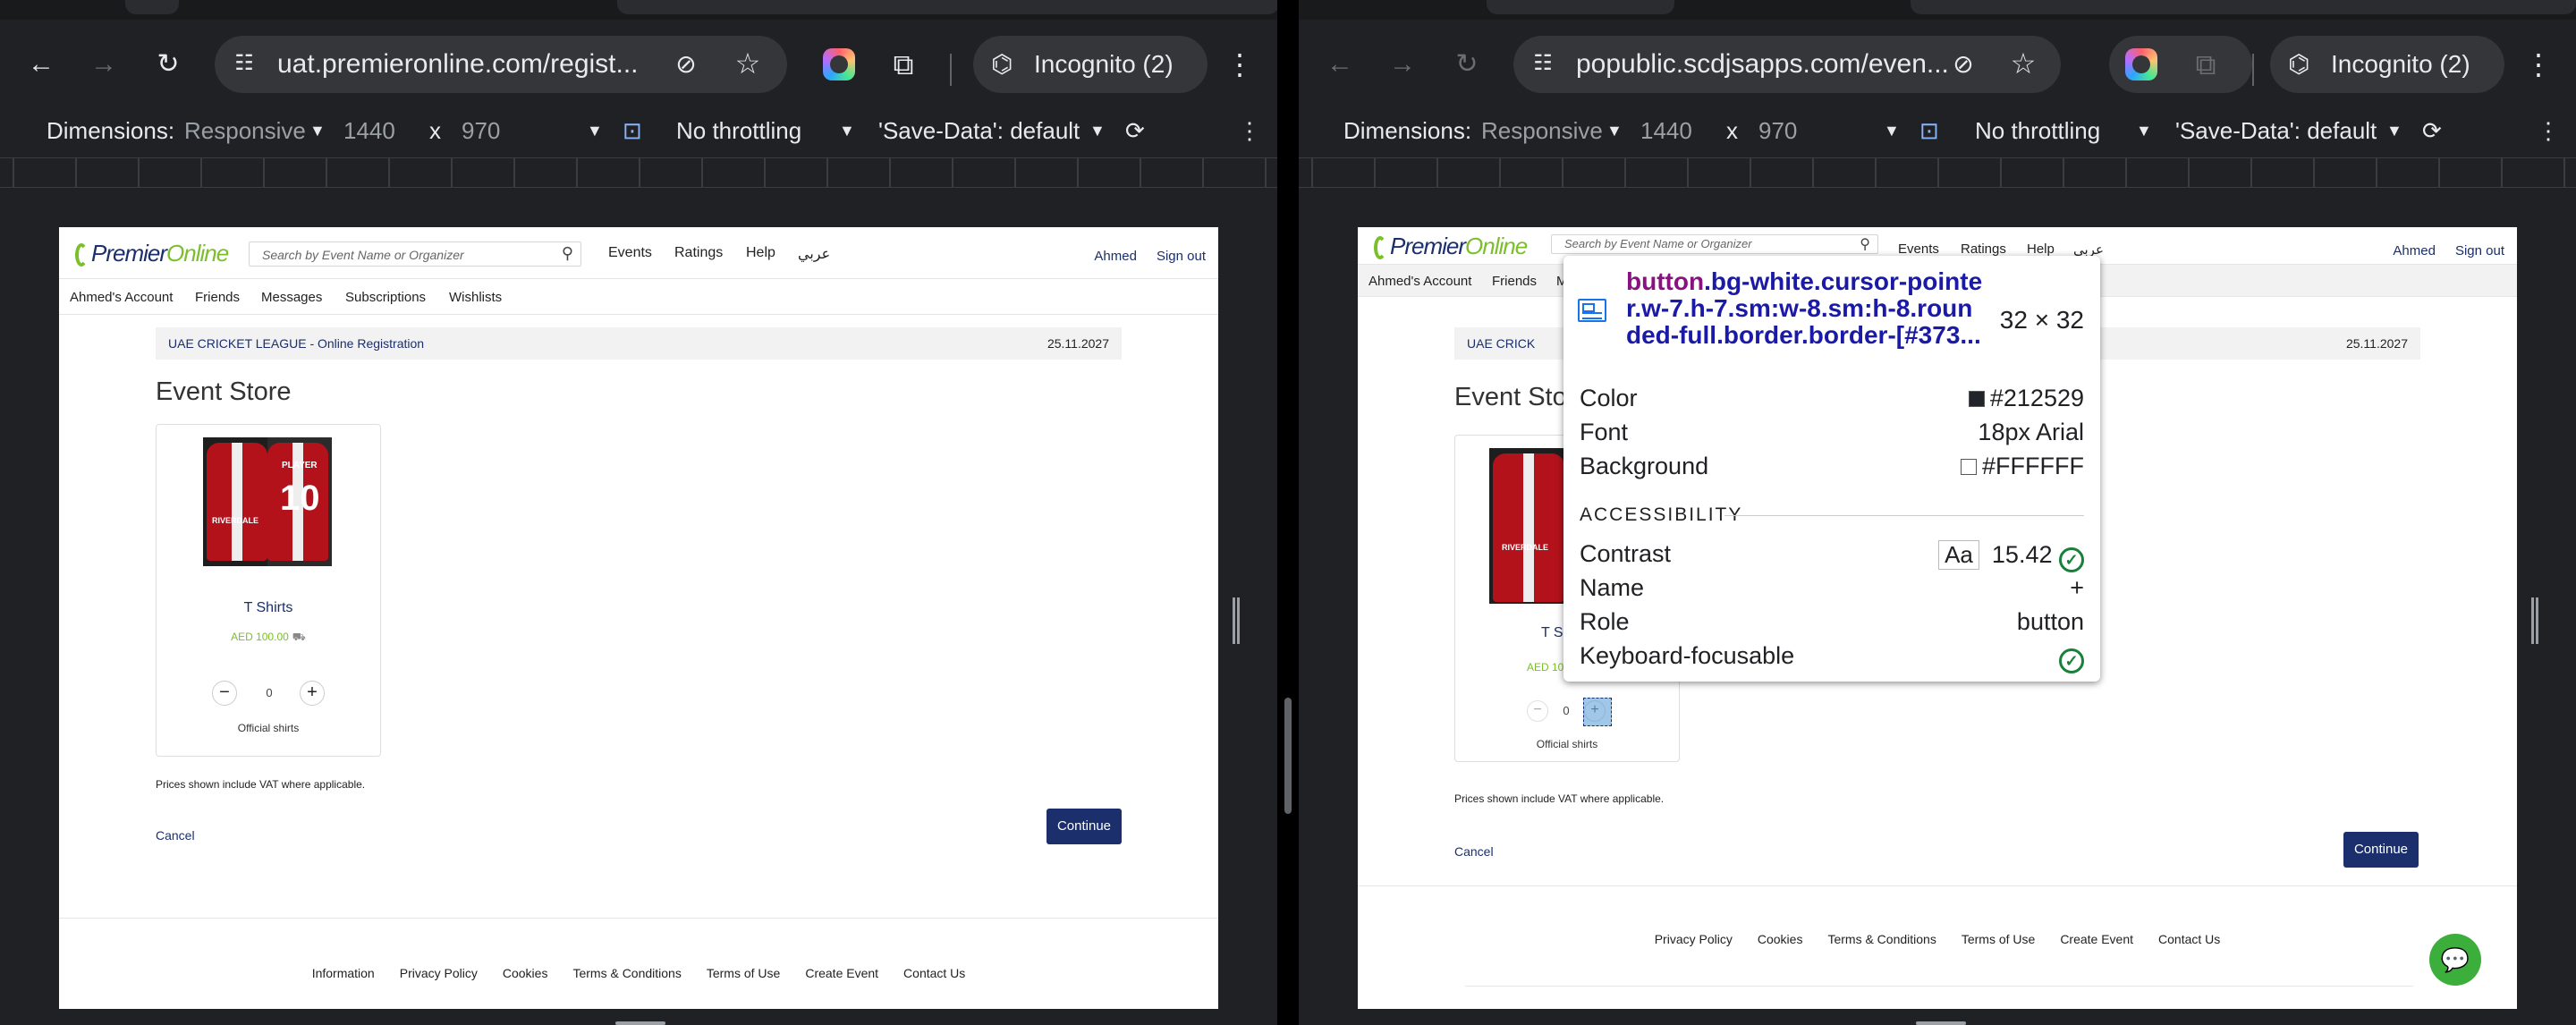 The image size is (2576, 1025). What do you see at coordinates (501, 65) in the screenshot?
I see `address-bar: ☷ uat.premieronline.com/regist... ⊘ ☆` at bounding box center [501, 65].